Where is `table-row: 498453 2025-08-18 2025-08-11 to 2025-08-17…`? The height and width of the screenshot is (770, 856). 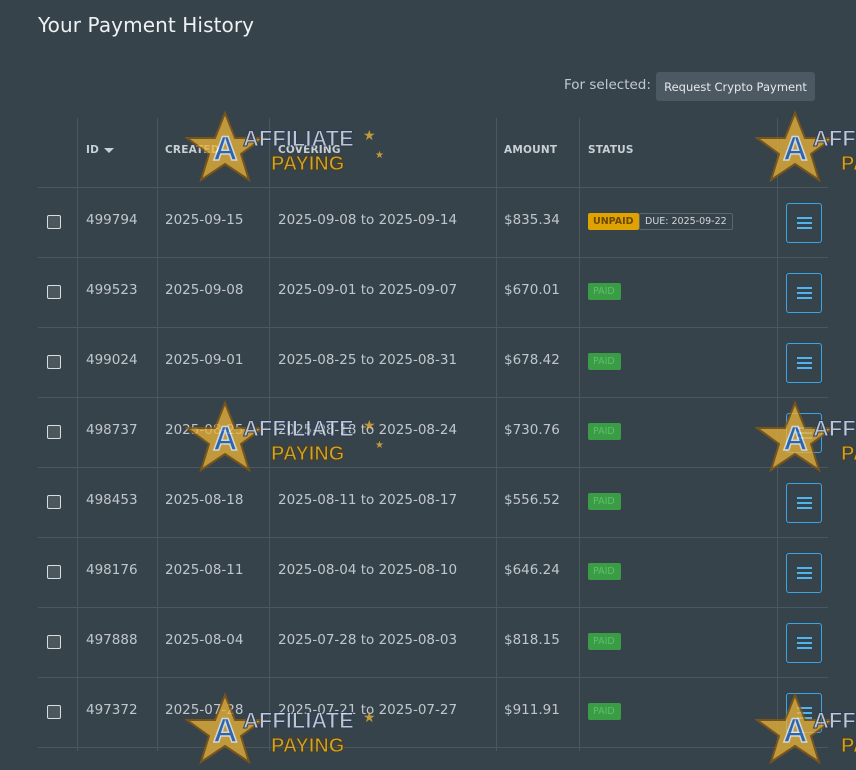
table-row: 498453 2025-08-18 2025-08-11 to 2025-08-17… is located at coordinates (433, 503).